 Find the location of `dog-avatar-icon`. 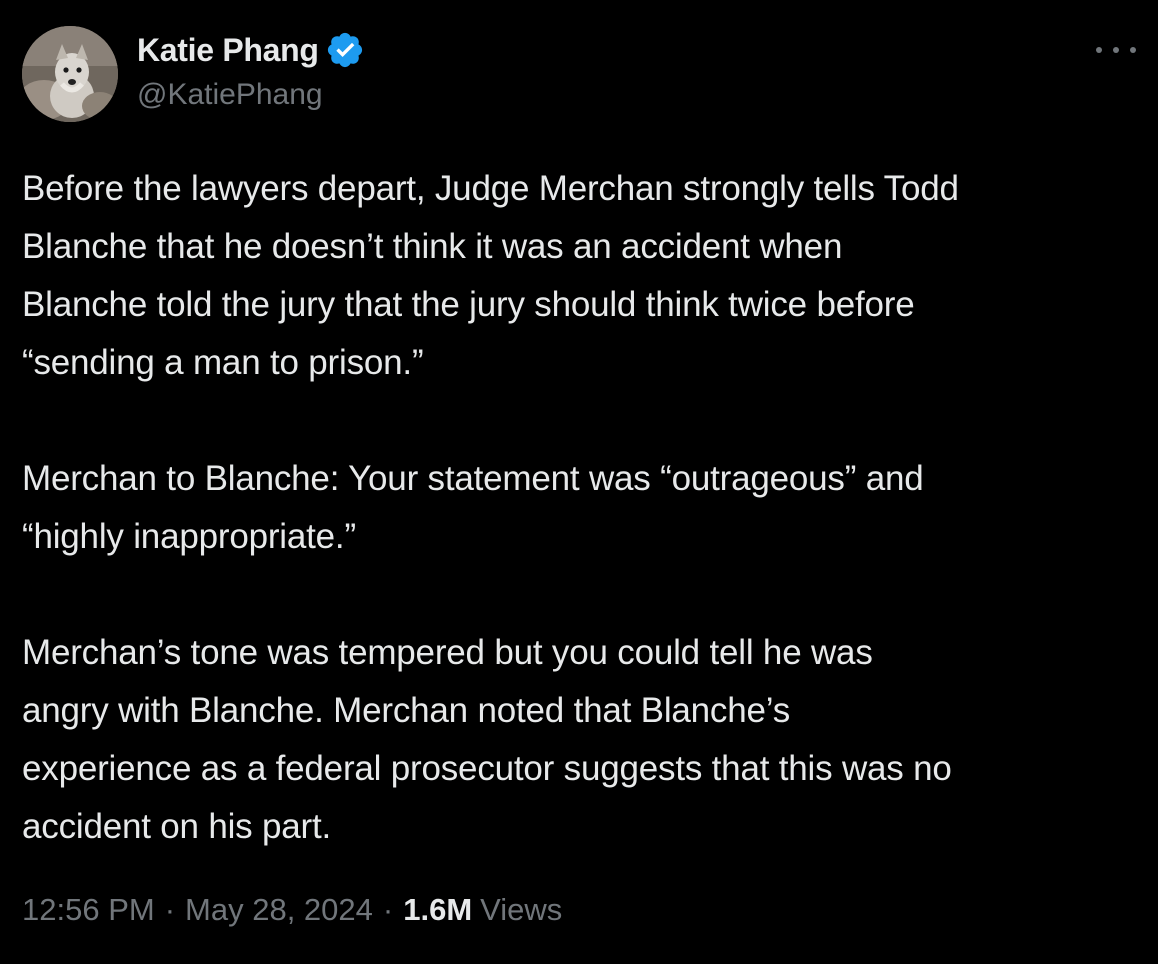

dog-avatar-icon is located at coordinates (70, 74).